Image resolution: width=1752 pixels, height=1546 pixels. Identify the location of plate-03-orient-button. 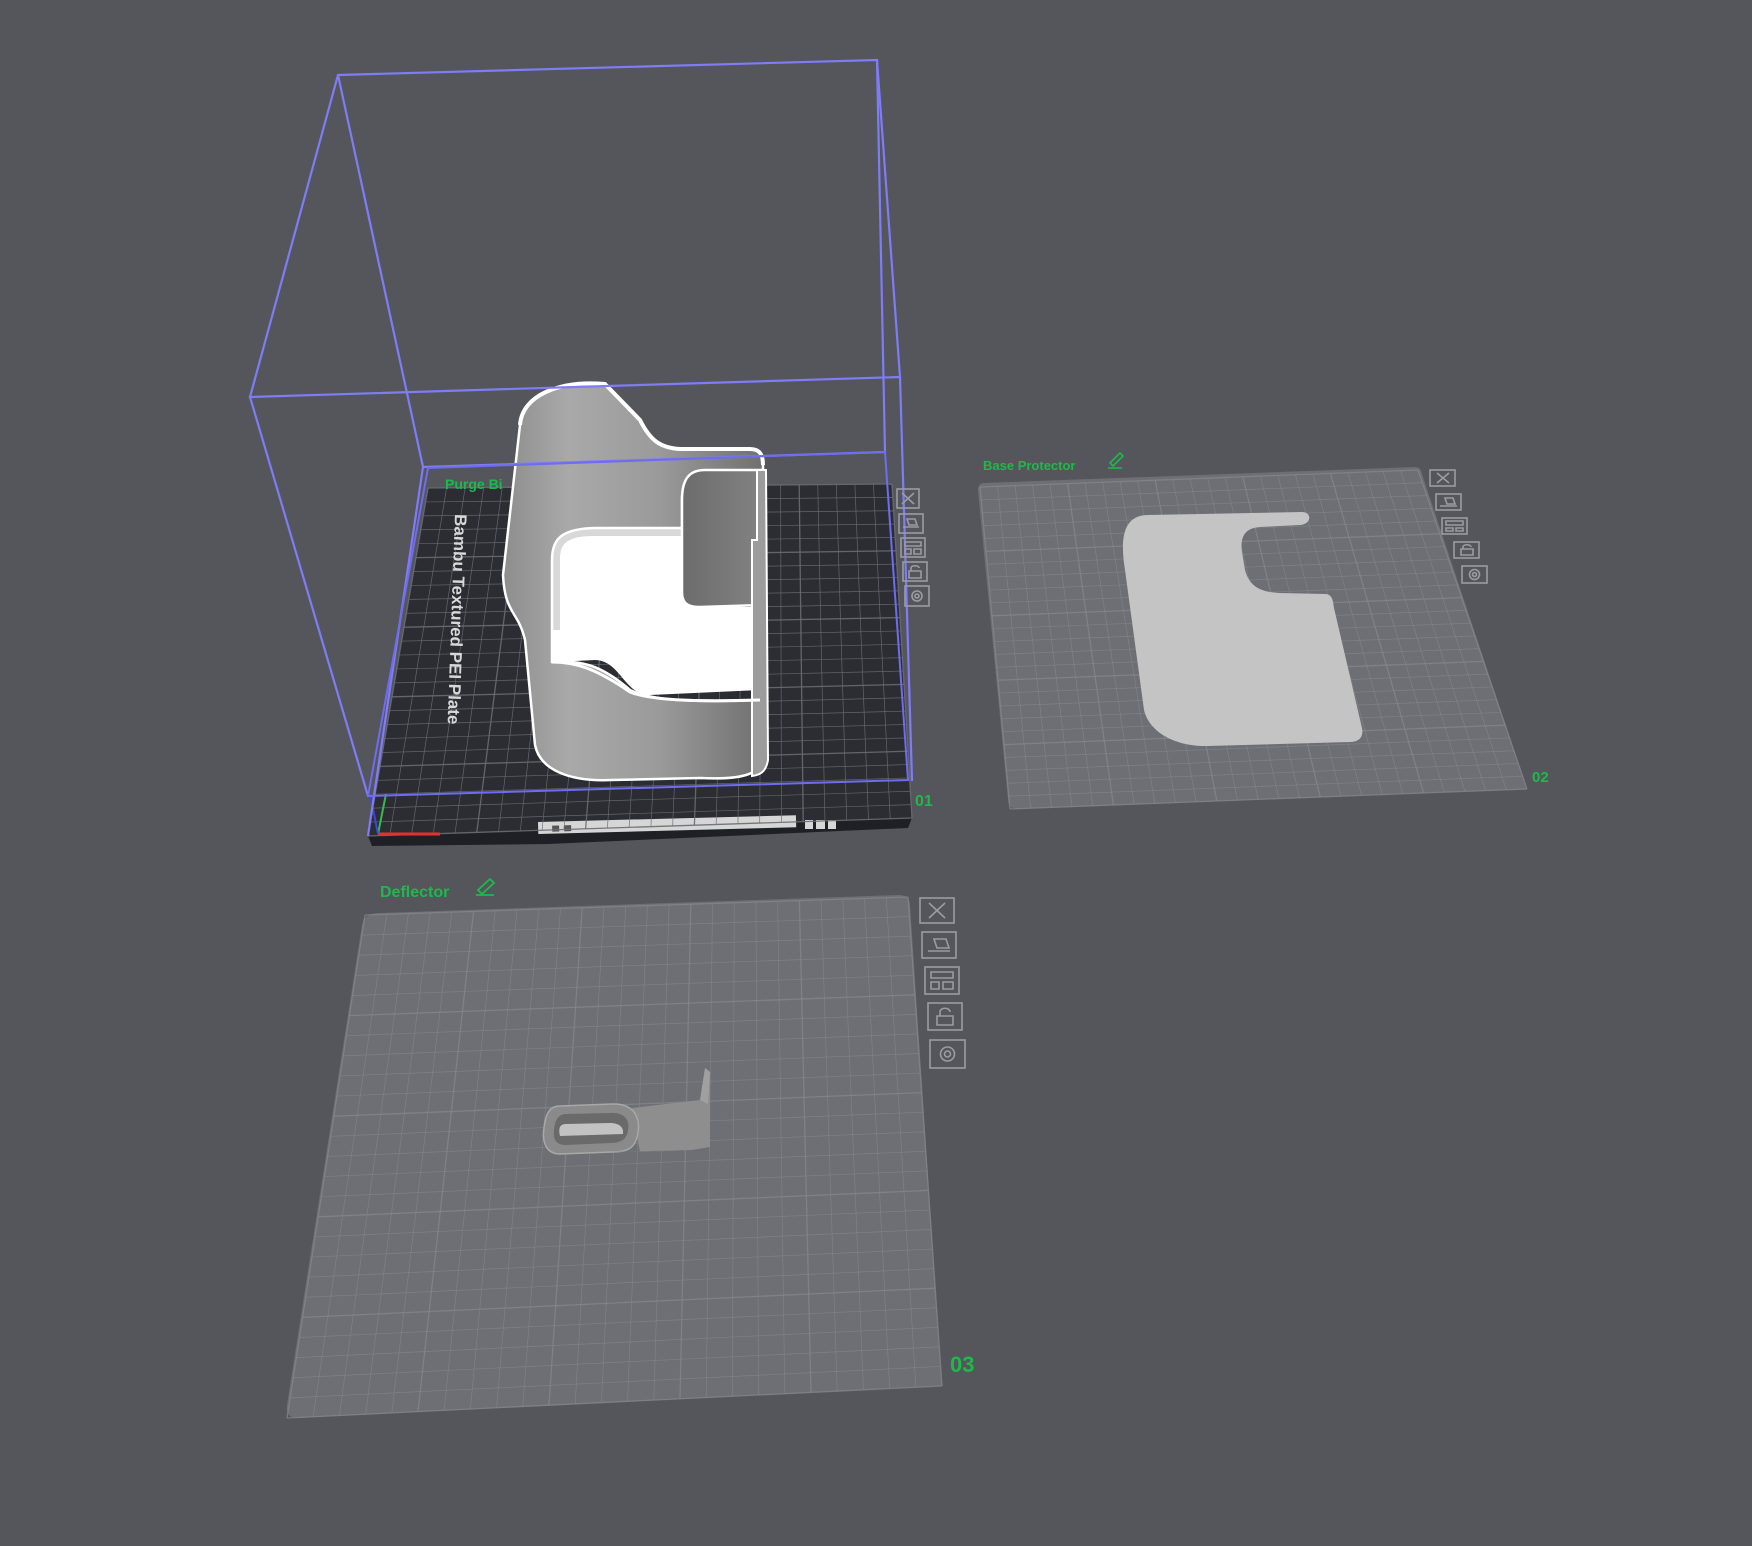
(939, 945).